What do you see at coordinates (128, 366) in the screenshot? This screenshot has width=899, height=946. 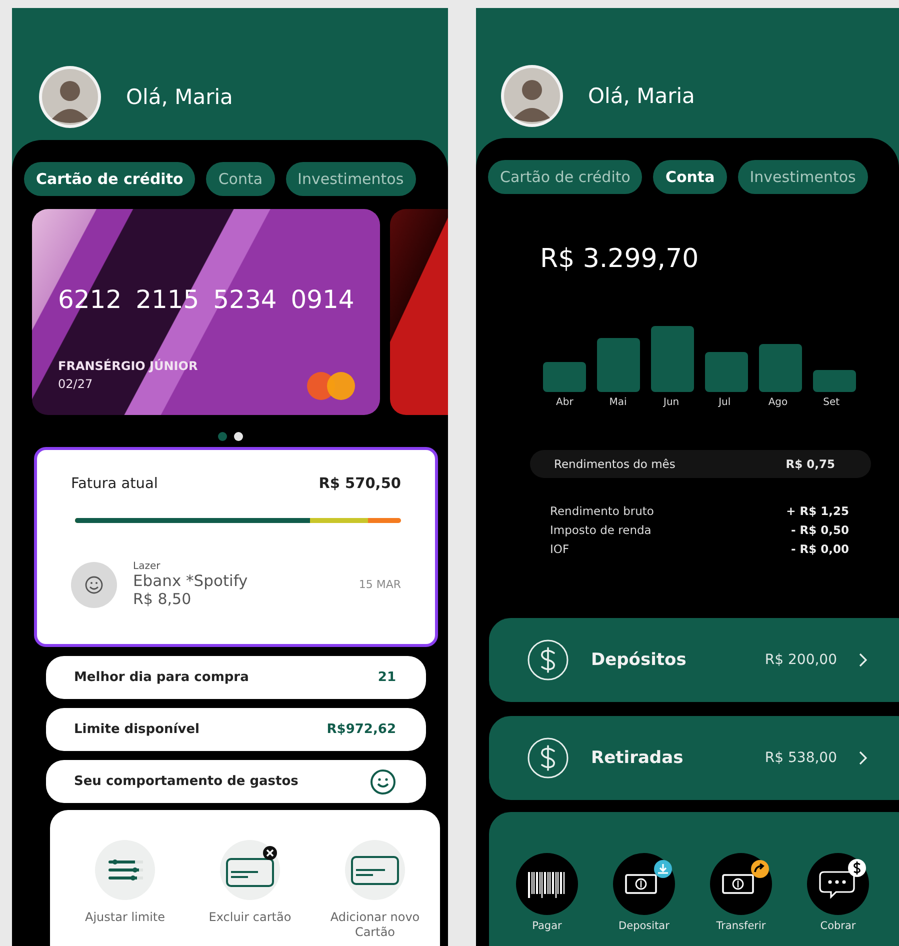 I see `card-holder: FRANSÉRGIO JÚNIOR` at bounding box center [128, 366].